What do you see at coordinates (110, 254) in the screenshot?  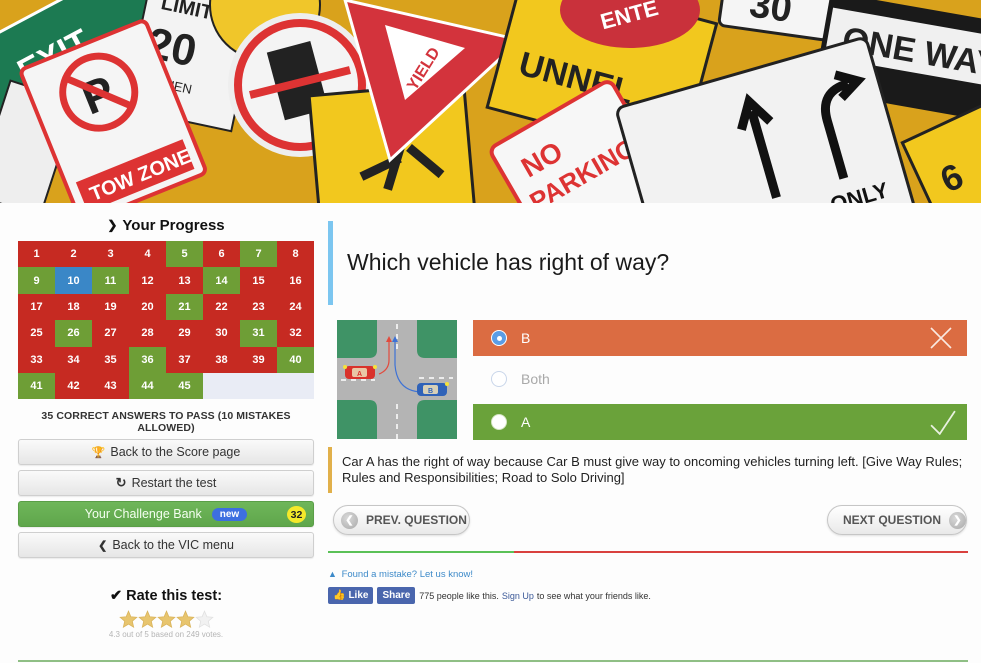 I see `question-cell-3: 3` at bounding box center [110, 254].